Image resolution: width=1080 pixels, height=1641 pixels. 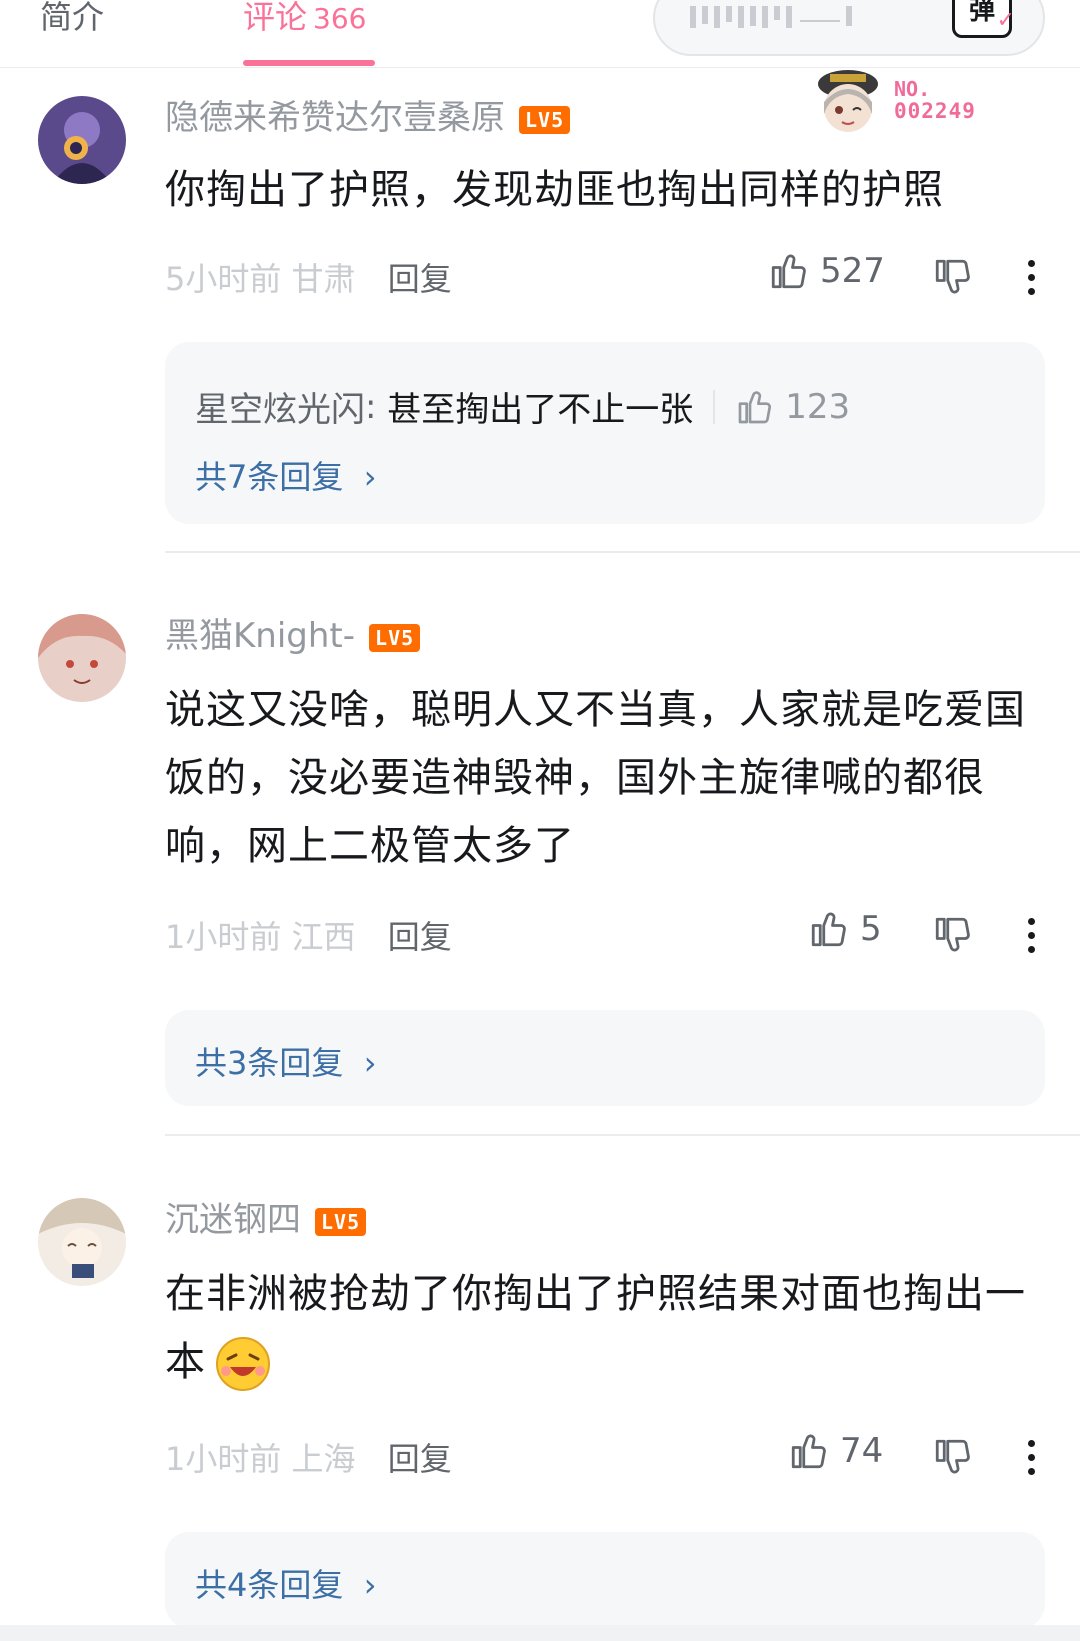 I want to click on like-count: 527, so click(x=852, y=271).